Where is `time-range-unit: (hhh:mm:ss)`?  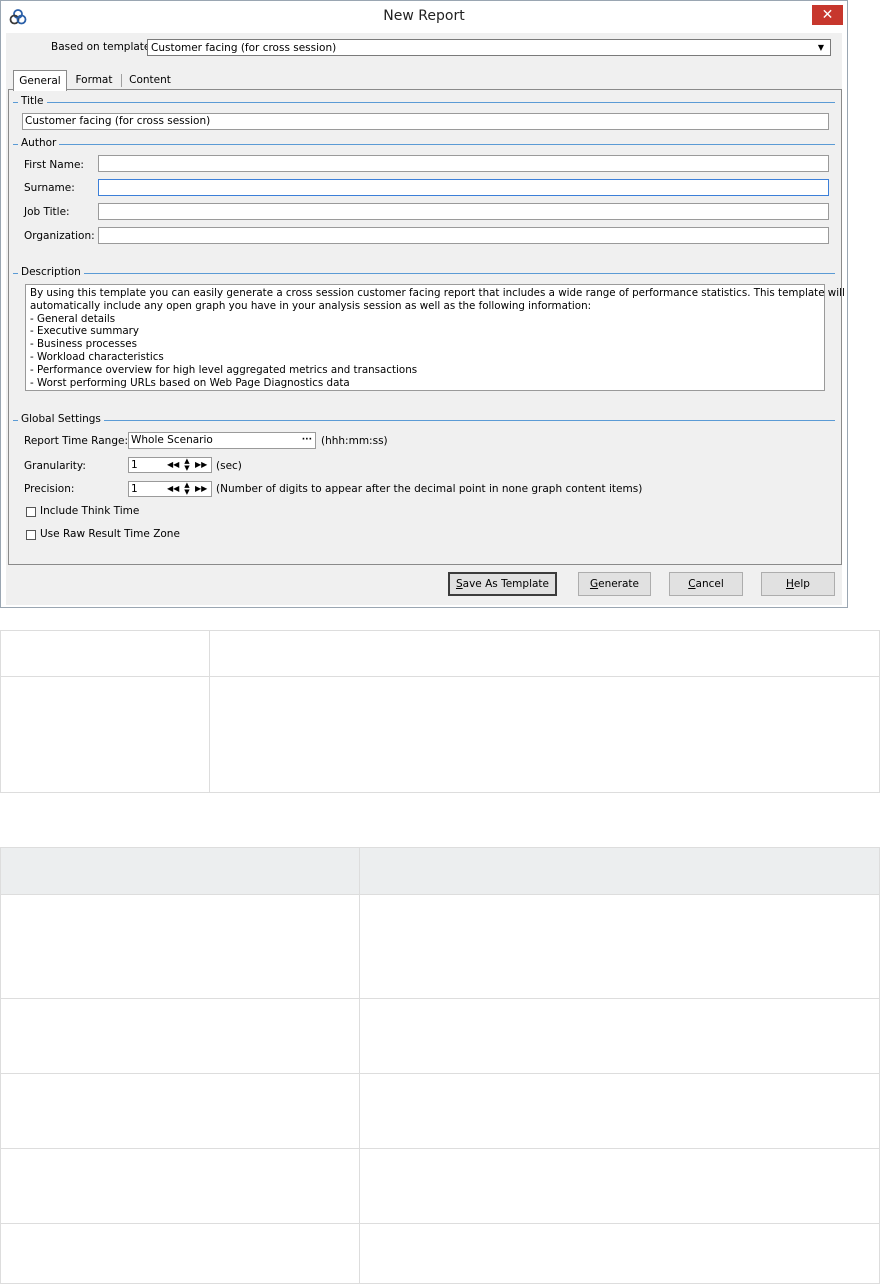
time-range-unit: (hhh:mm:ss) is located at coordinates (354, 441).